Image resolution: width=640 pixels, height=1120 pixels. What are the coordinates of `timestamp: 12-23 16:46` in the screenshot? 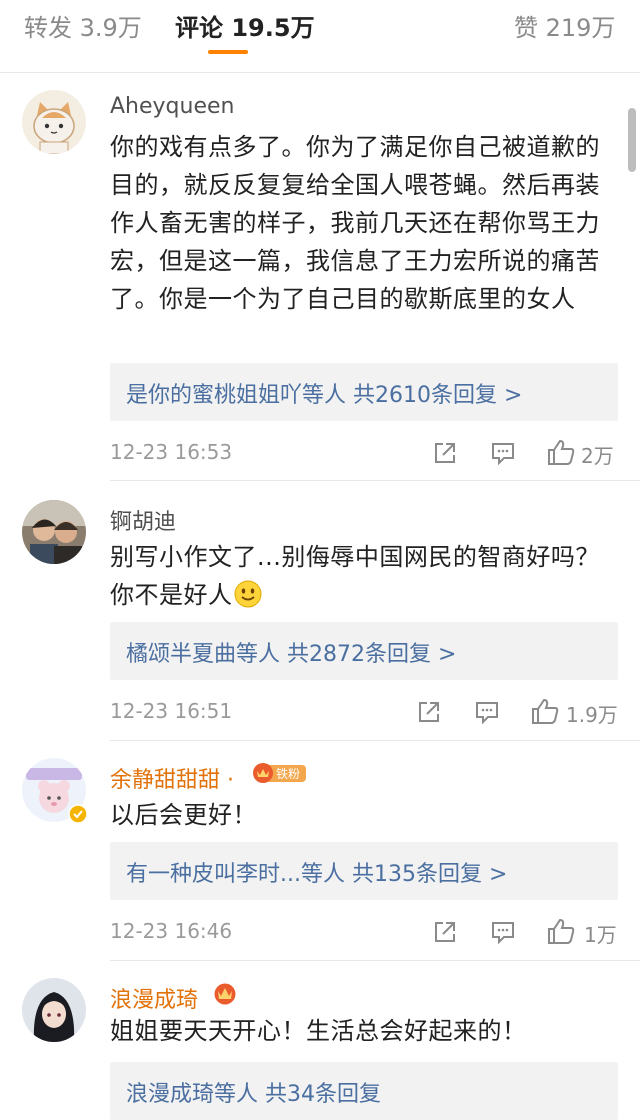 It's located at (171, 931).